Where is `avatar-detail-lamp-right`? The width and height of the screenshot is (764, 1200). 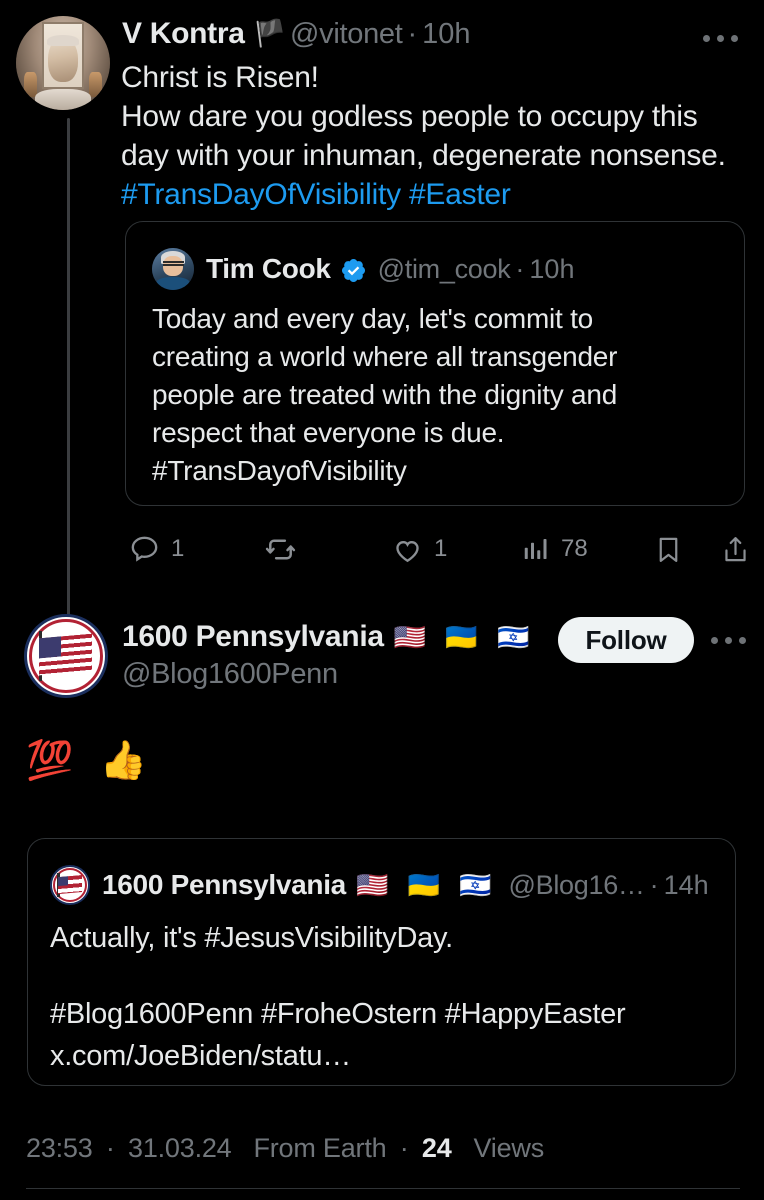
avatar-detail-lamp-right is located at coordinates (95, 84).